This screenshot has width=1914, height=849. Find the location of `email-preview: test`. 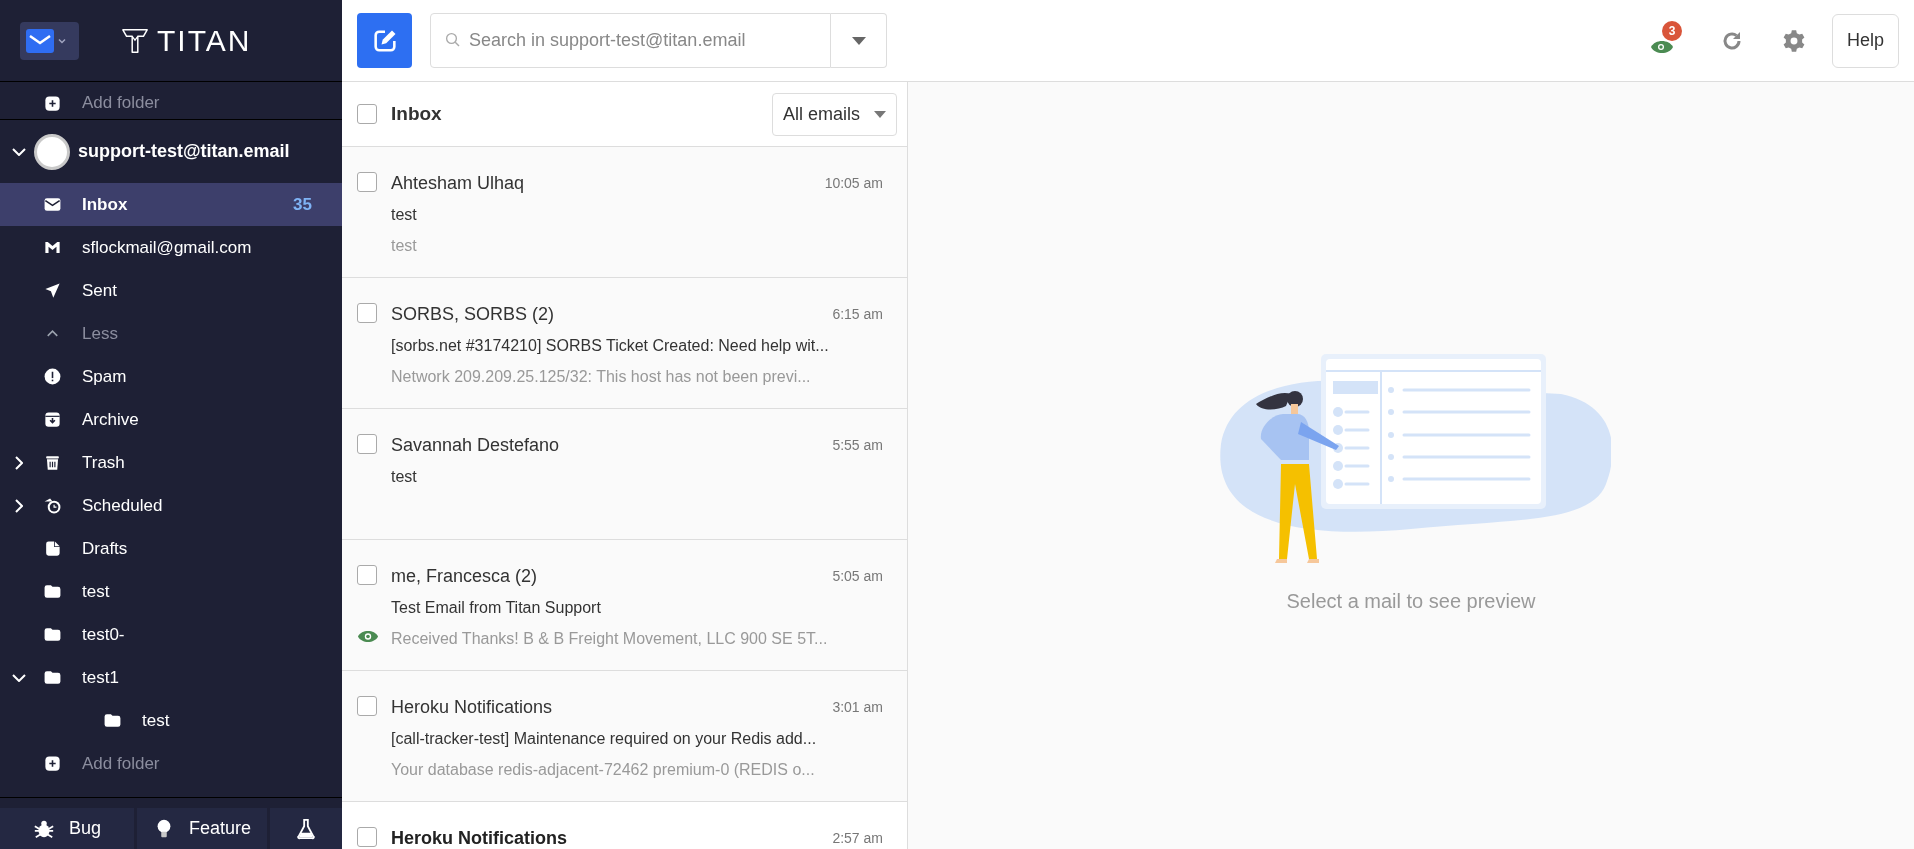

email-preview: test is located at coordinates (404, 246).